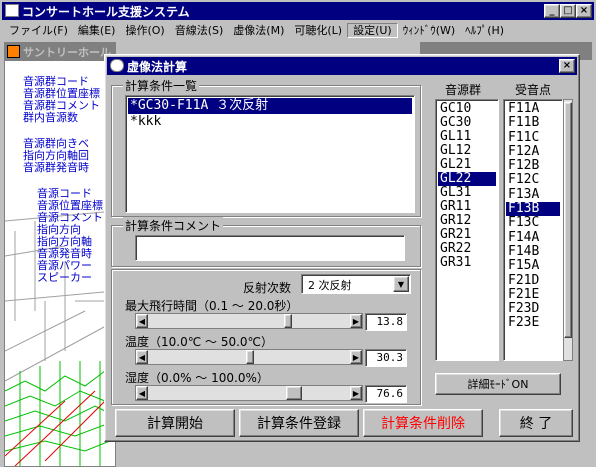 This screenshot has width=596, height=467. Describe the element at coordinates (429, 30) in the screenshot. I see `menu-window: ｳｨﾝﾄﾞｳ(W)` at that location.